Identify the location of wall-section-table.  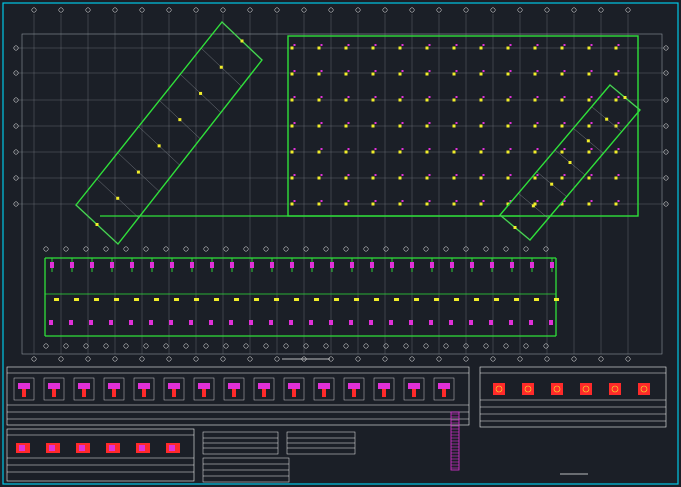
(100, 455).